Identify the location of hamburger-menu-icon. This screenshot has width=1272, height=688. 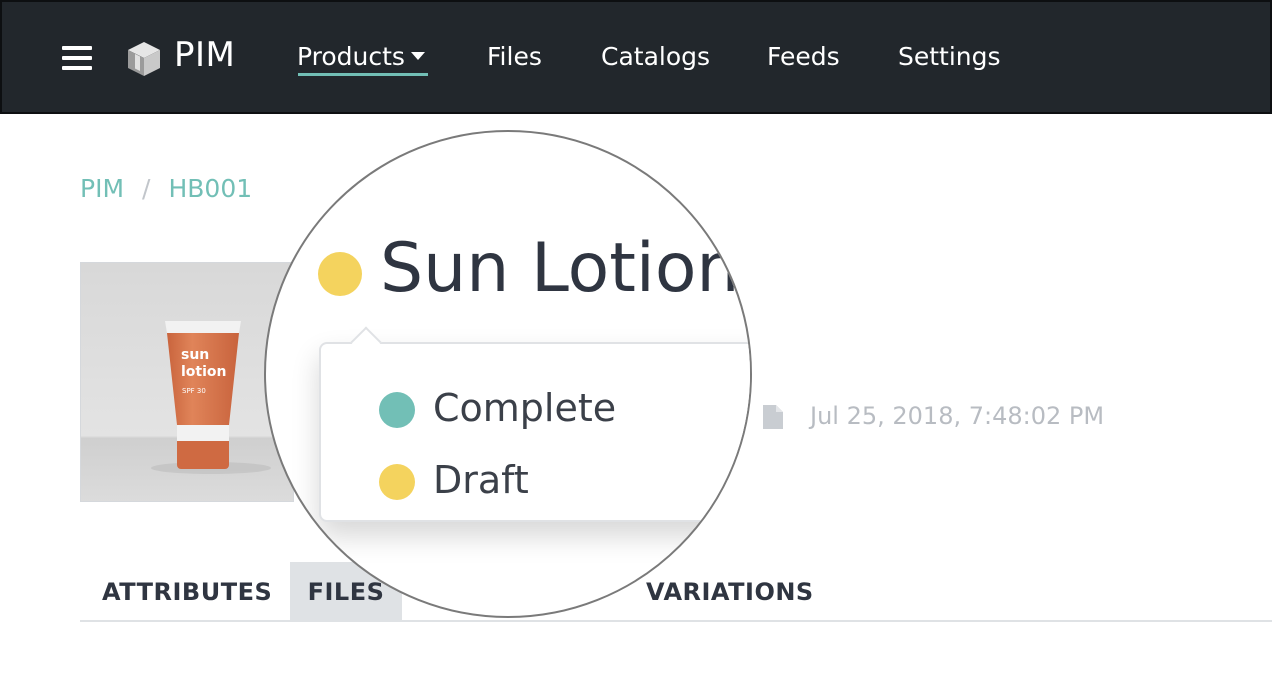
(77, 58).